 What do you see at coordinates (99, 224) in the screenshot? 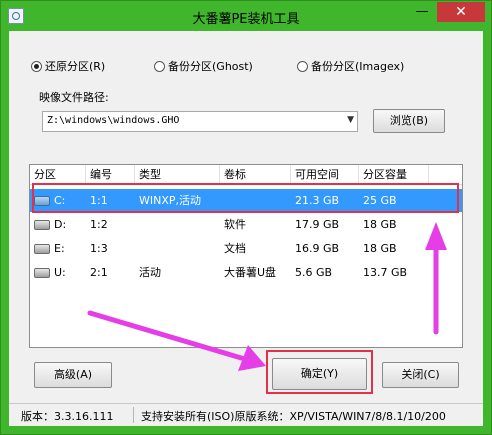
I see `cell-number: 1:2` at bounding box center [99, 224].